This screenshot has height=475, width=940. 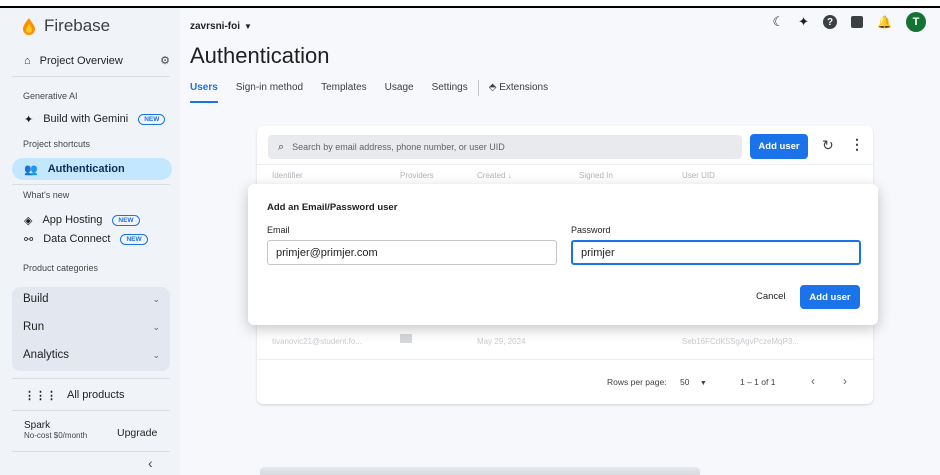 What do you see at coordinates (269, 92) in the screenshot?
I see `tab-sign-in-method: Sign-in method` at bounding box center [269, 92].